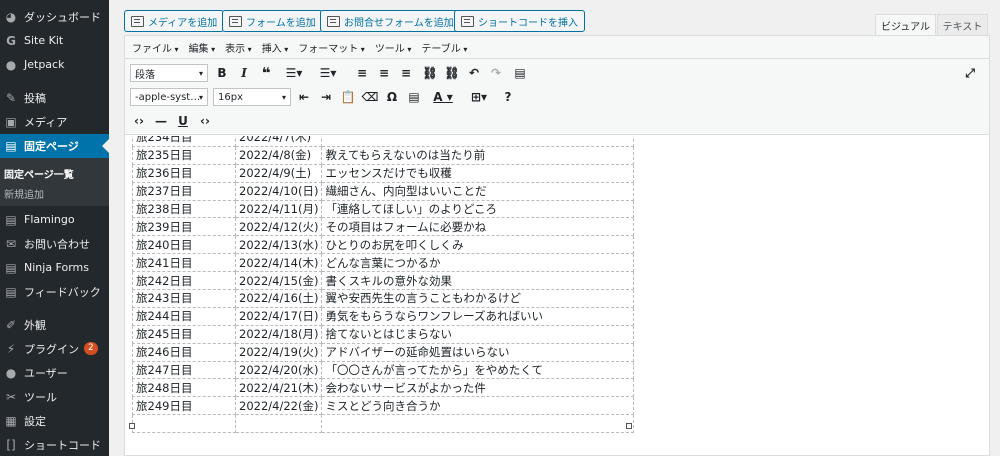 This screenshot has height=456, width=1000. Describe the element at coordinates (54, 444) in the screenshot. I see `sidebar-item-shortcode: [] ショートコード` at that location.